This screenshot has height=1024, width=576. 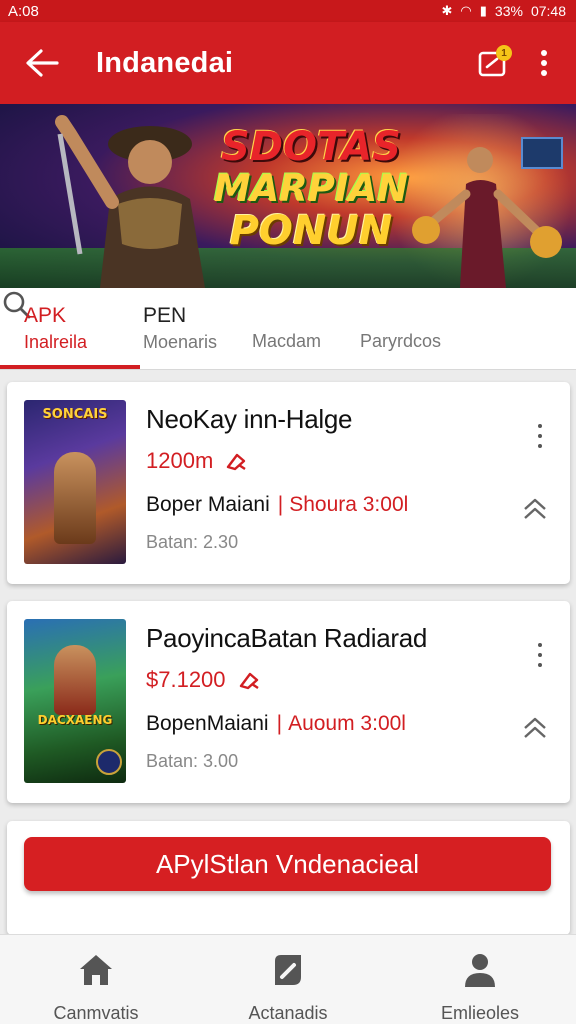 I want to click on home-icon, so click(x=96, y=970).